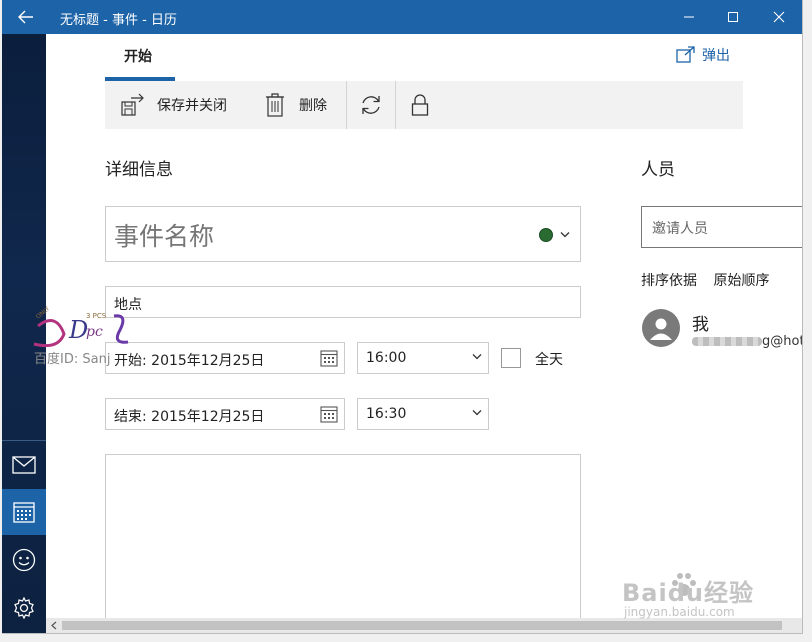 This screenshot has width=812, height=642. What do you see at coordinates (423, 358) in the screenshot?
I see `start-time-select: 16:00` at bounding box center [423, 358].